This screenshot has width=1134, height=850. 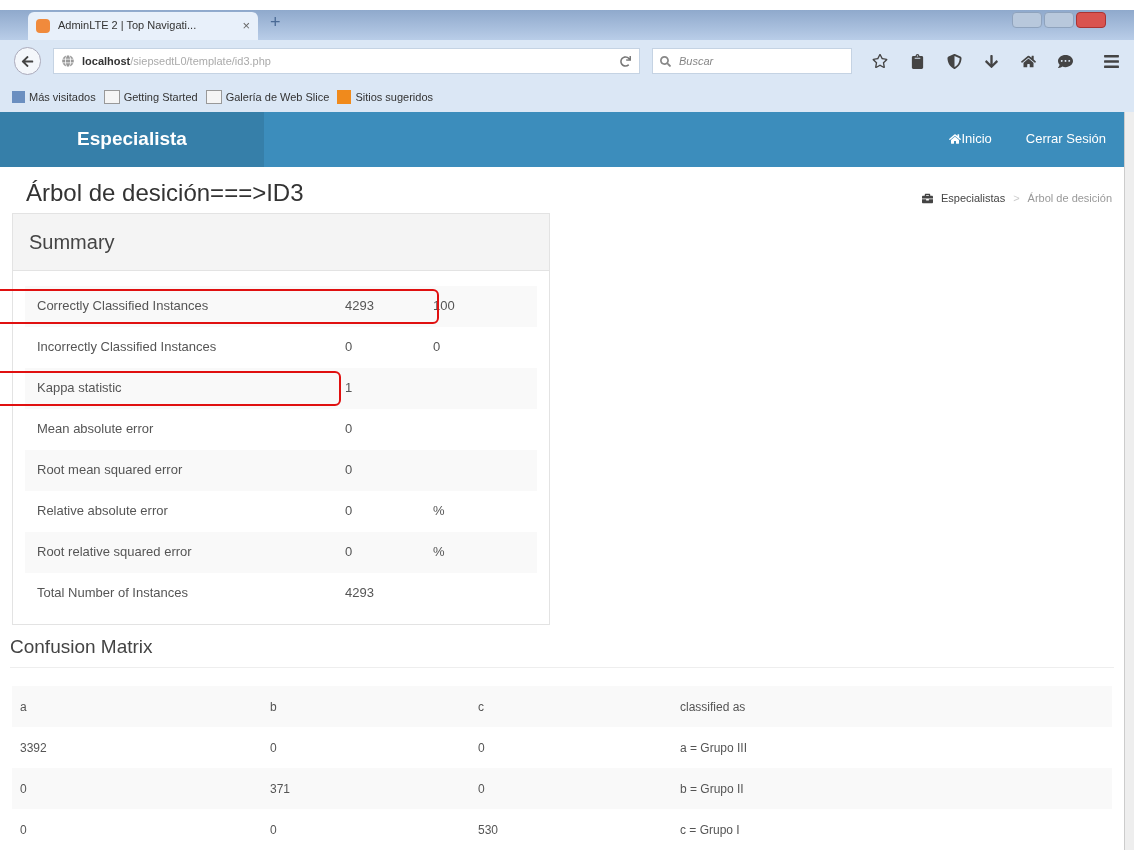 I want to click on globe-icon, so click(x=68, y=61).